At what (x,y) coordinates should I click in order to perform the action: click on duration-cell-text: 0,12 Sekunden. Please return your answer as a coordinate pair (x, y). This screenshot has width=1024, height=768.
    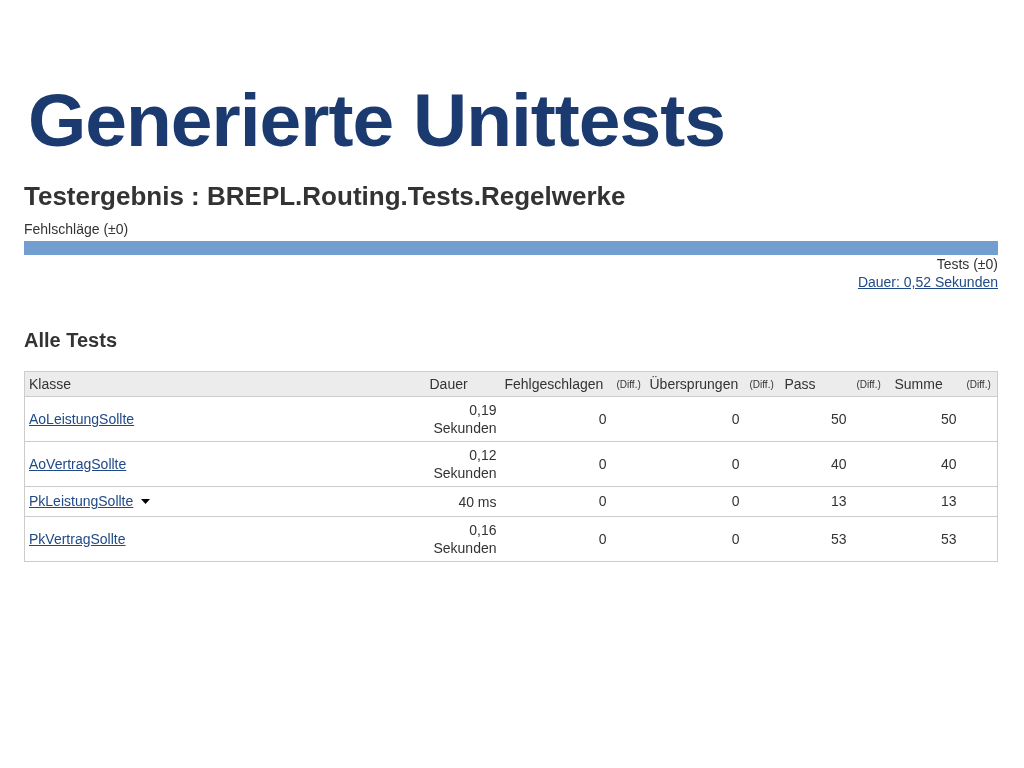
    Looking at the image, I should click on (464, 464).